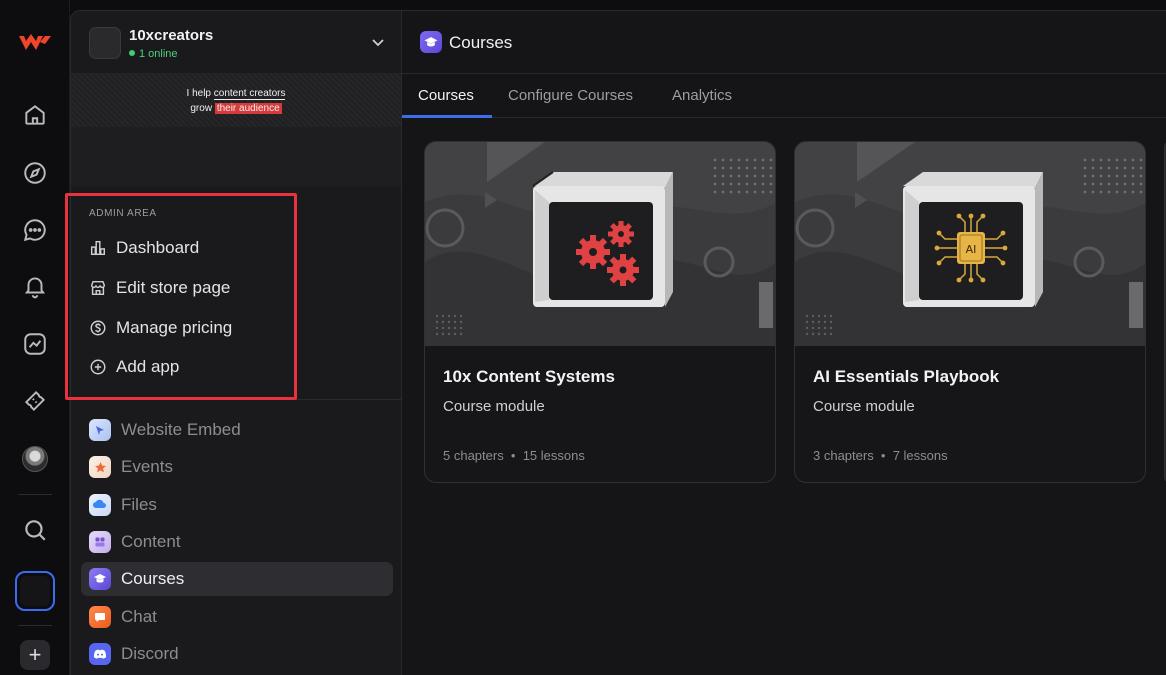 The height and width of the screenshot is (675, 1166). What do you see at coordinates (514, 455) in the screenshot?
I see `course-meta: 5 chapters • 15 lessons` at bounding box center [514, 455].